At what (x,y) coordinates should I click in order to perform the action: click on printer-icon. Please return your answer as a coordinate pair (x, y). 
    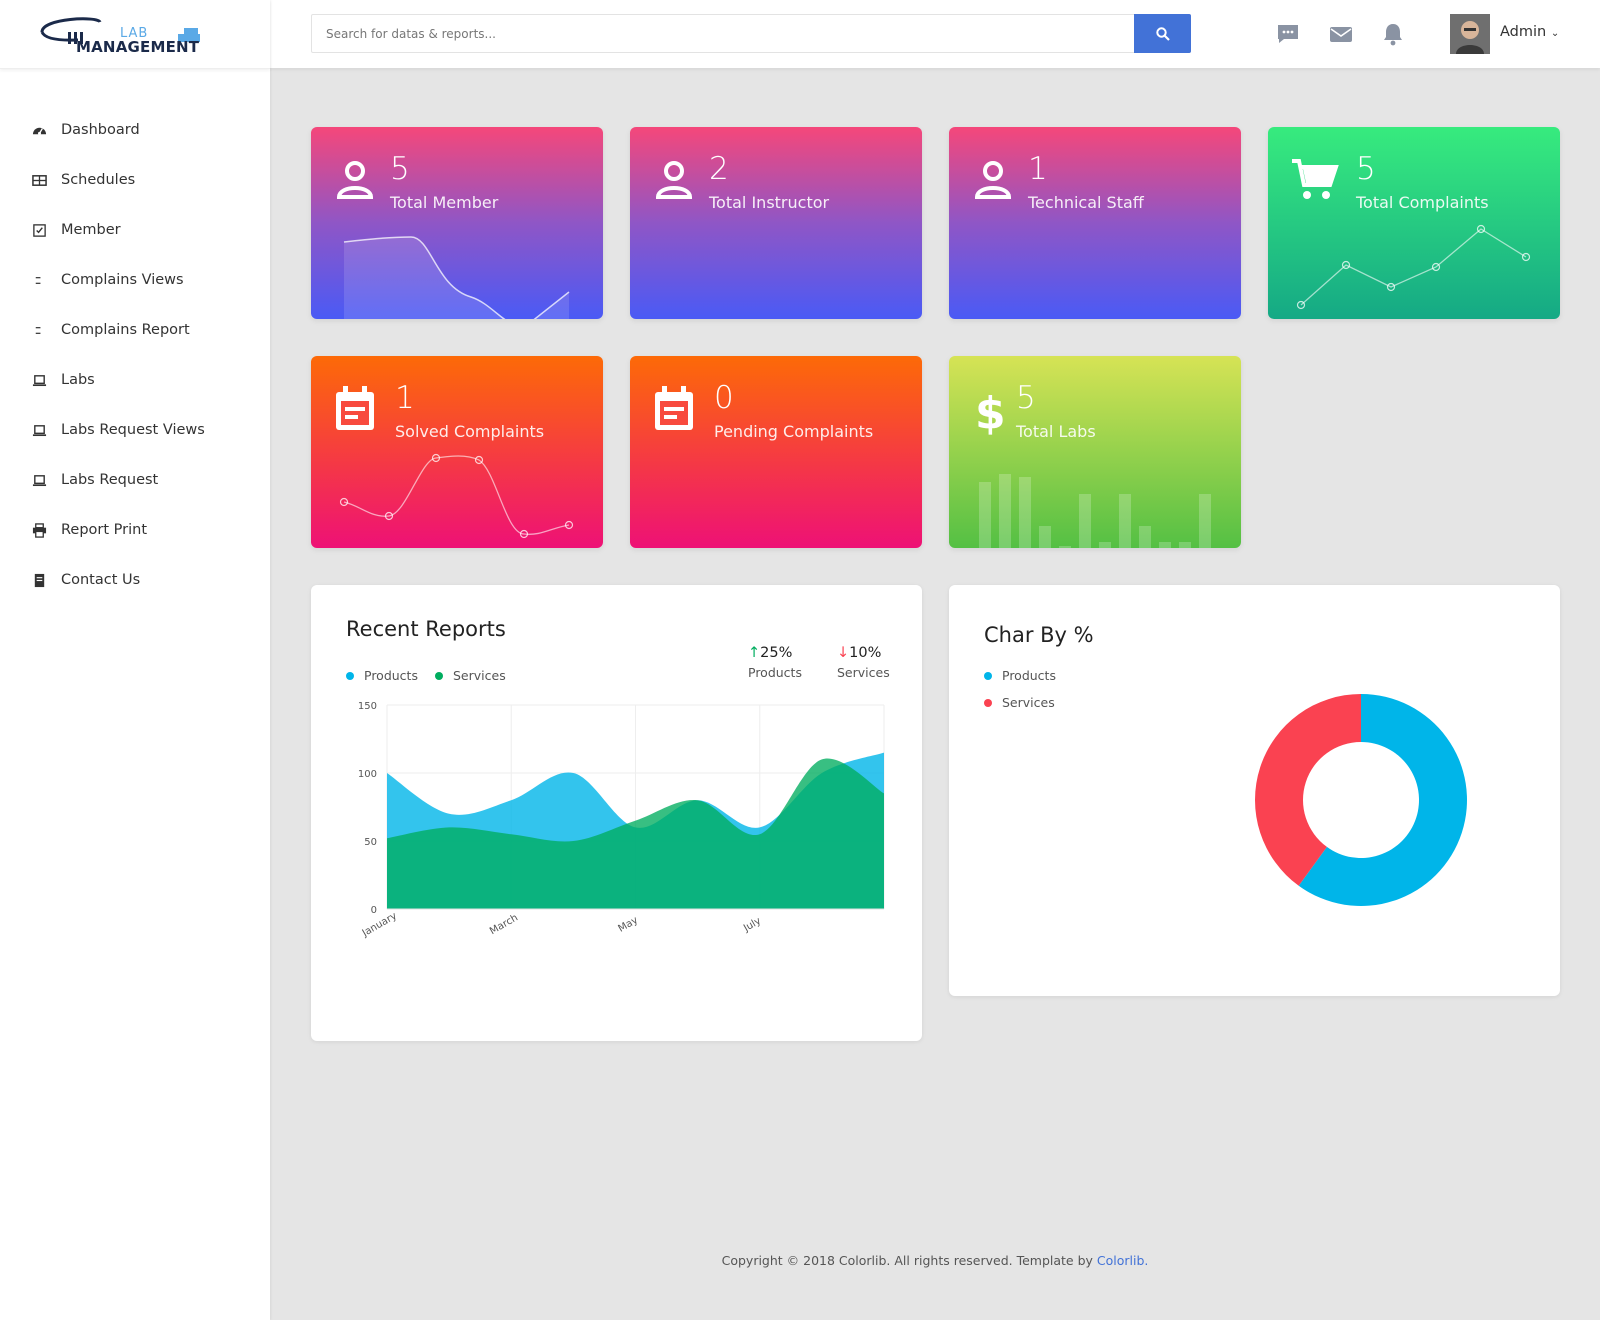
    Looking at the image, I should click on (39, 530).